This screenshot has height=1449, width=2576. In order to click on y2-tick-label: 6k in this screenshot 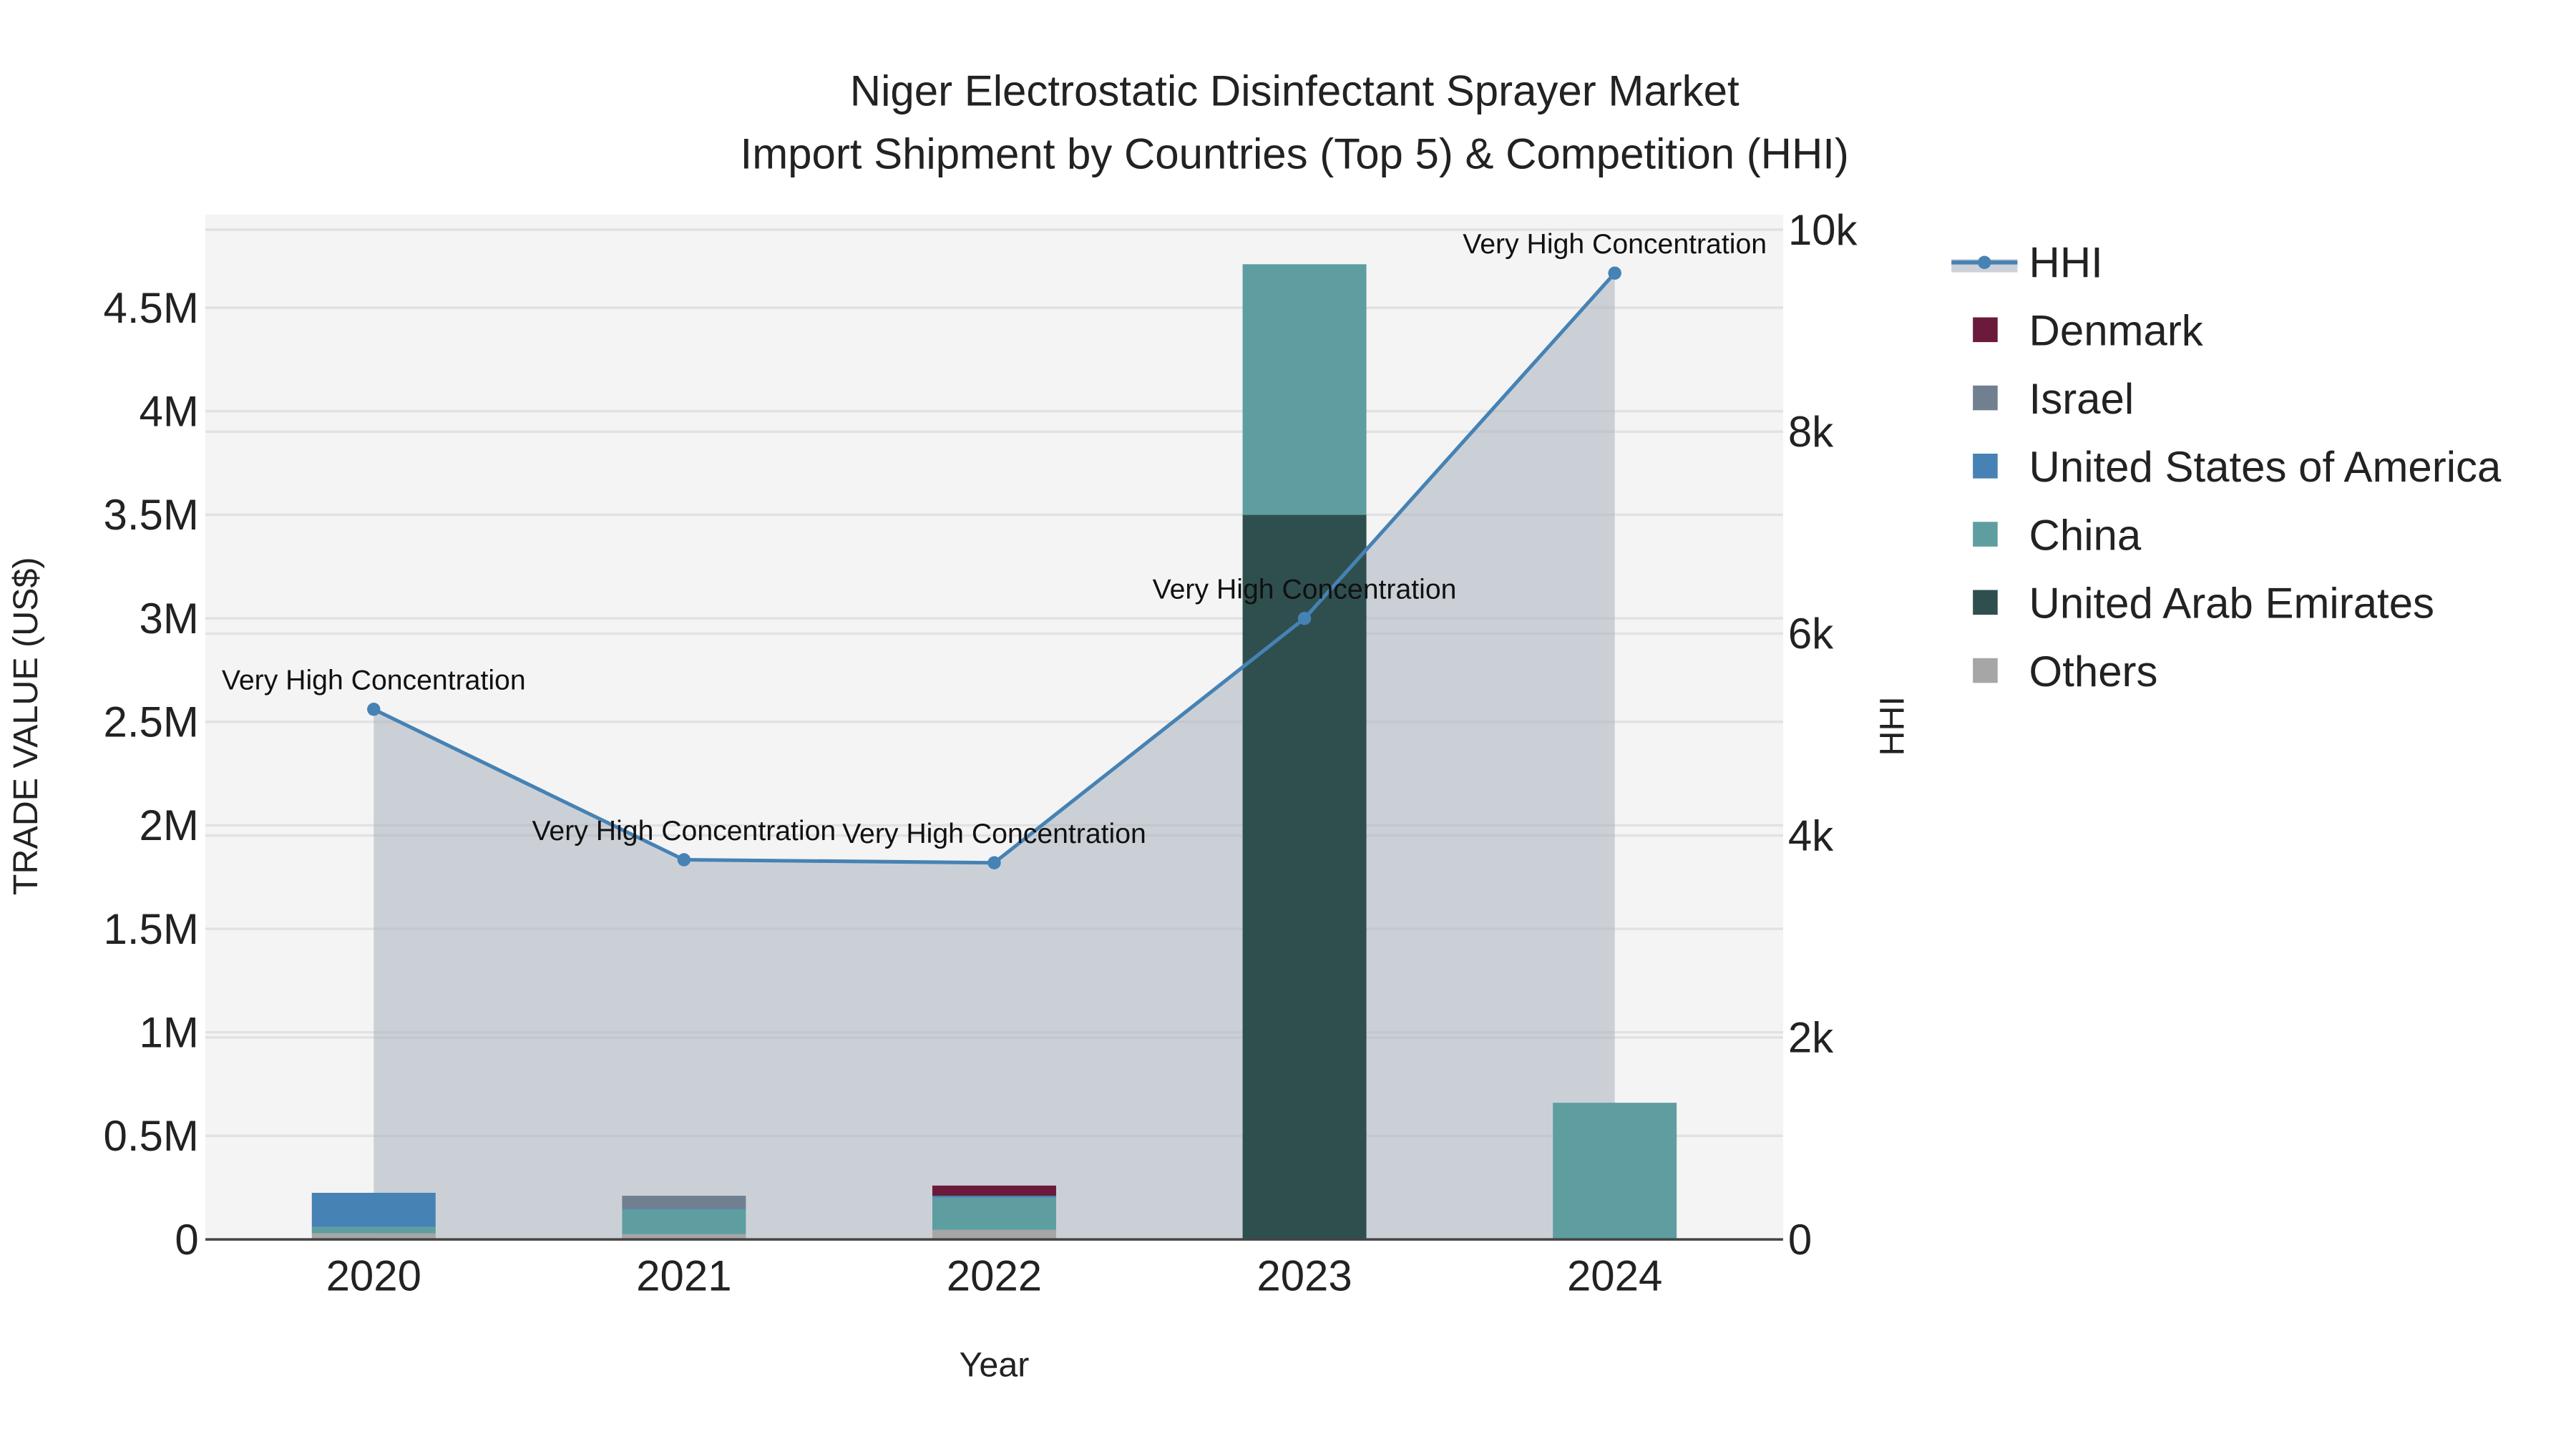, I will do `click(1811, 634)`.